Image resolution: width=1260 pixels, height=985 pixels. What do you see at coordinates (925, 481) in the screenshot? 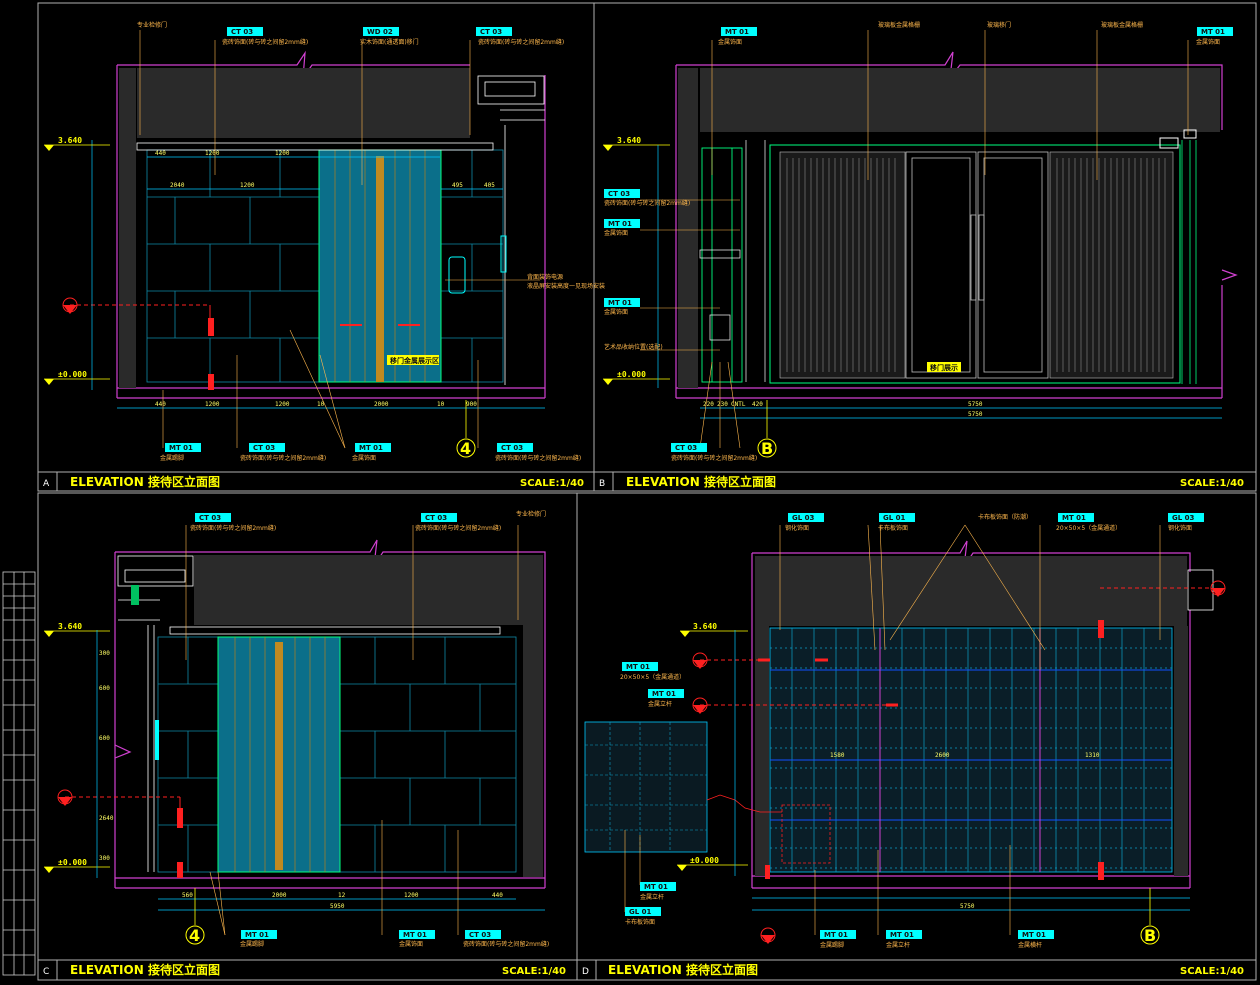
I see `title-bar-b: B ELEVATION 接待区立面图 SCALE:1/40` at bounding box center [925, 481].